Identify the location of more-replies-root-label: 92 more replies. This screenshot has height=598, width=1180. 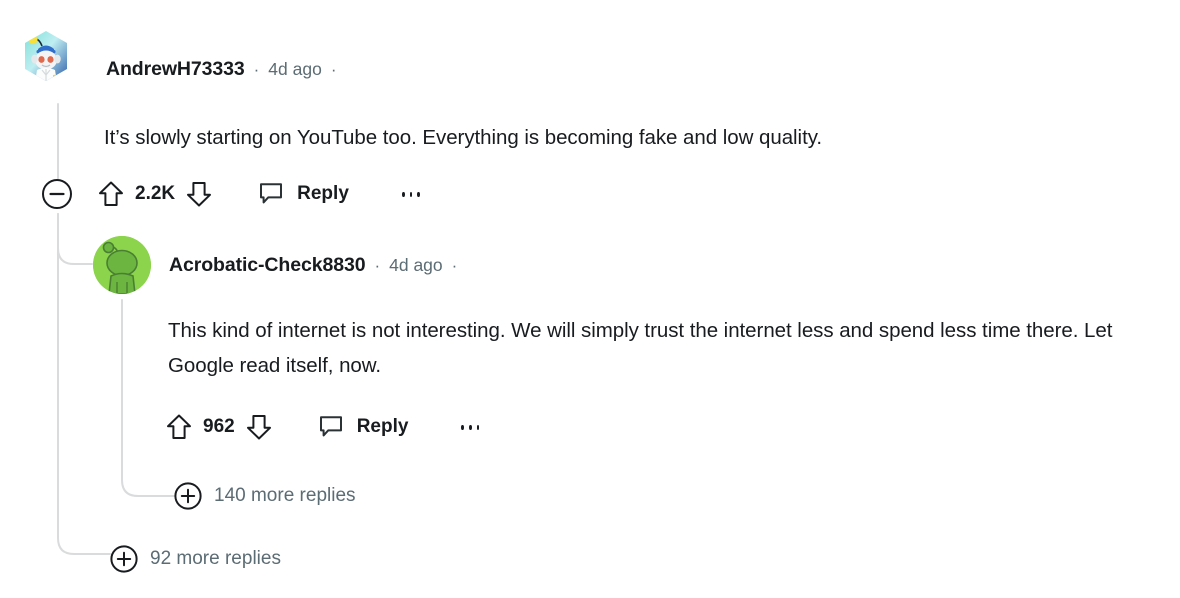
(215, 558).